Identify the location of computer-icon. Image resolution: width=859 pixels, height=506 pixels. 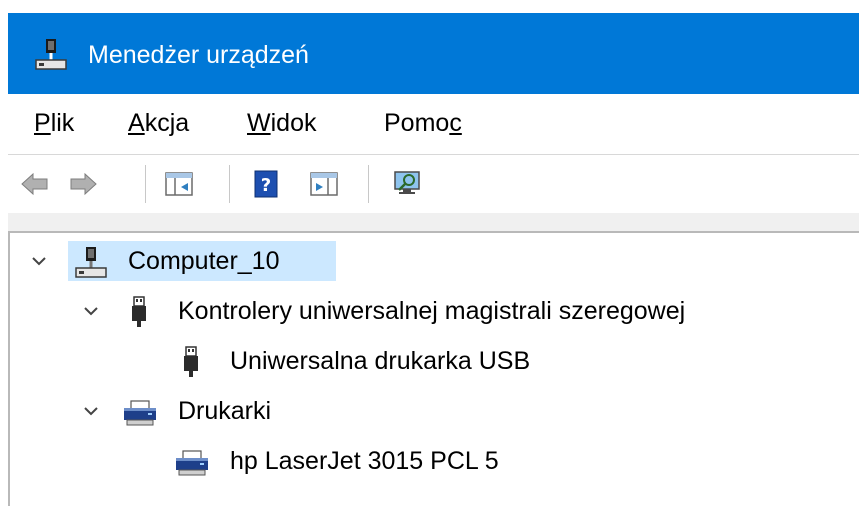
(91, 262).